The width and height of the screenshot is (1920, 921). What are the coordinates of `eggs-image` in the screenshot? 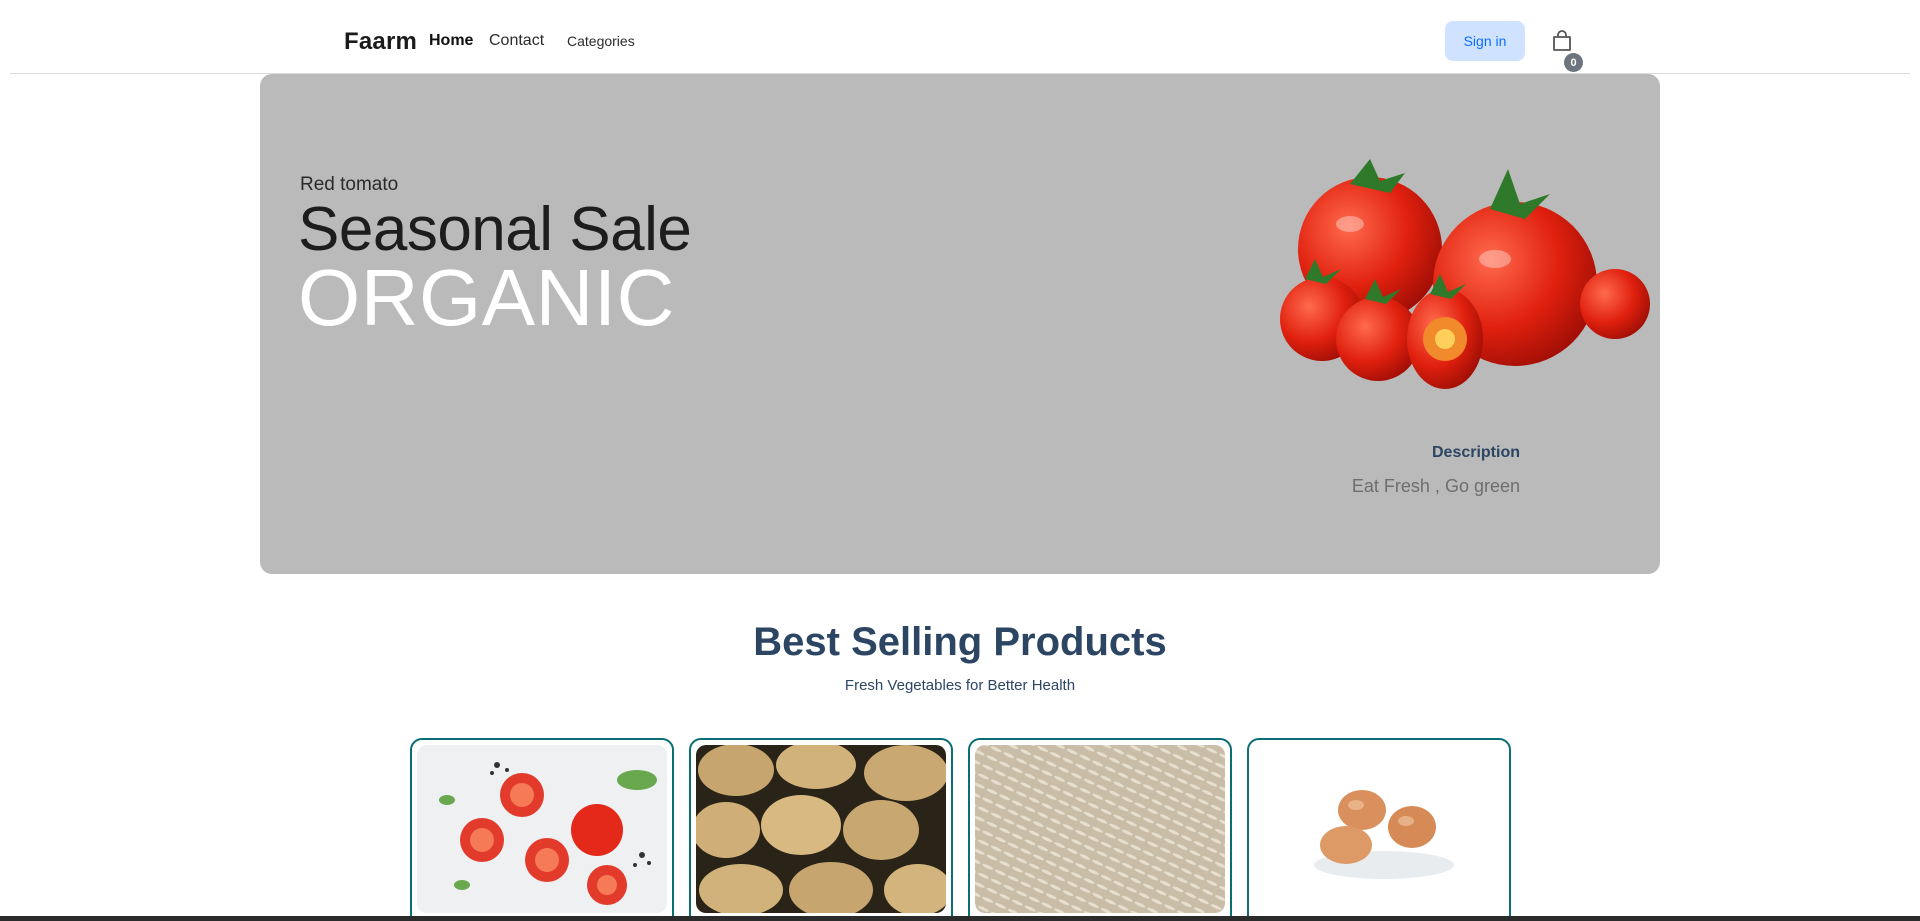 It's located at (1379, 829).